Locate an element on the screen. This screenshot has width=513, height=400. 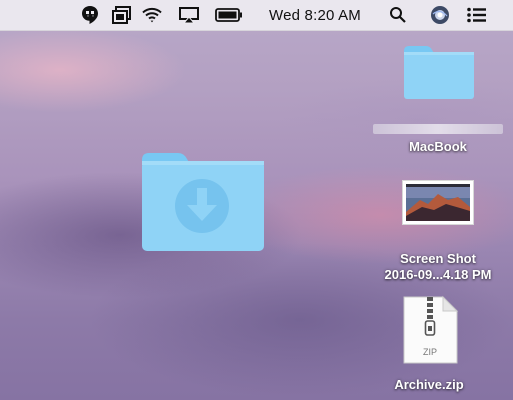
zip-badge: ZIP is located at coordinates (429, 352).